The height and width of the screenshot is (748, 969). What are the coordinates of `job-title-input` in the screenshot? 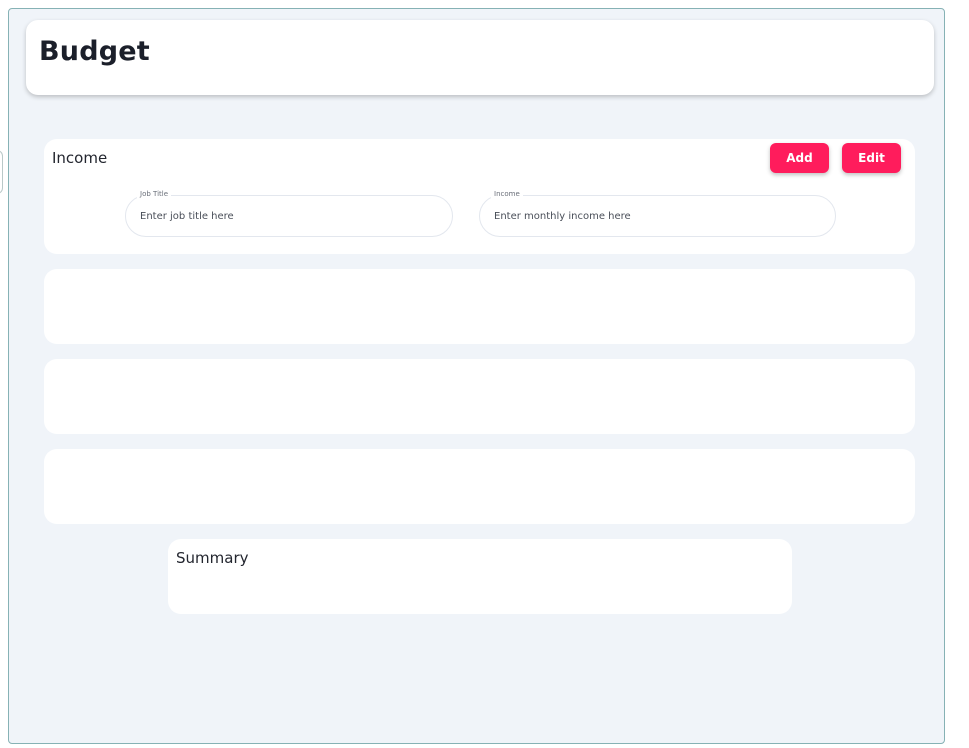 It's located at (288, 216).